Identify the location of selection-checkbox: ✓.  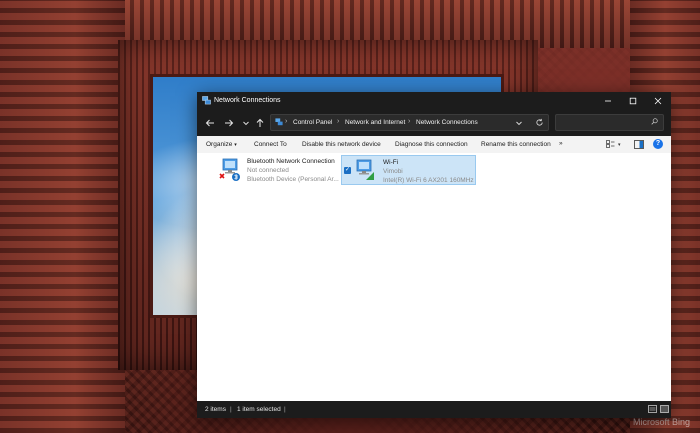
(347, 170).